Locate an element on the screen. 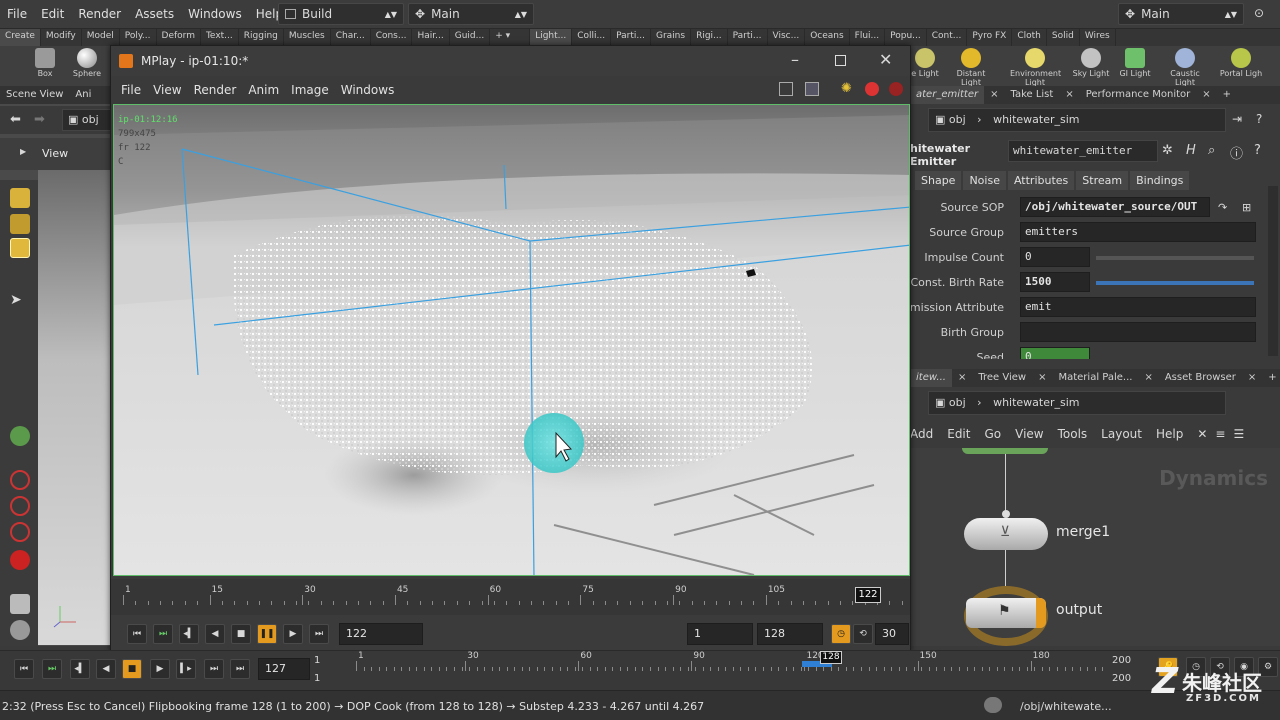  end-frame-field-2: 200 is located at coordinates (1121, 678).